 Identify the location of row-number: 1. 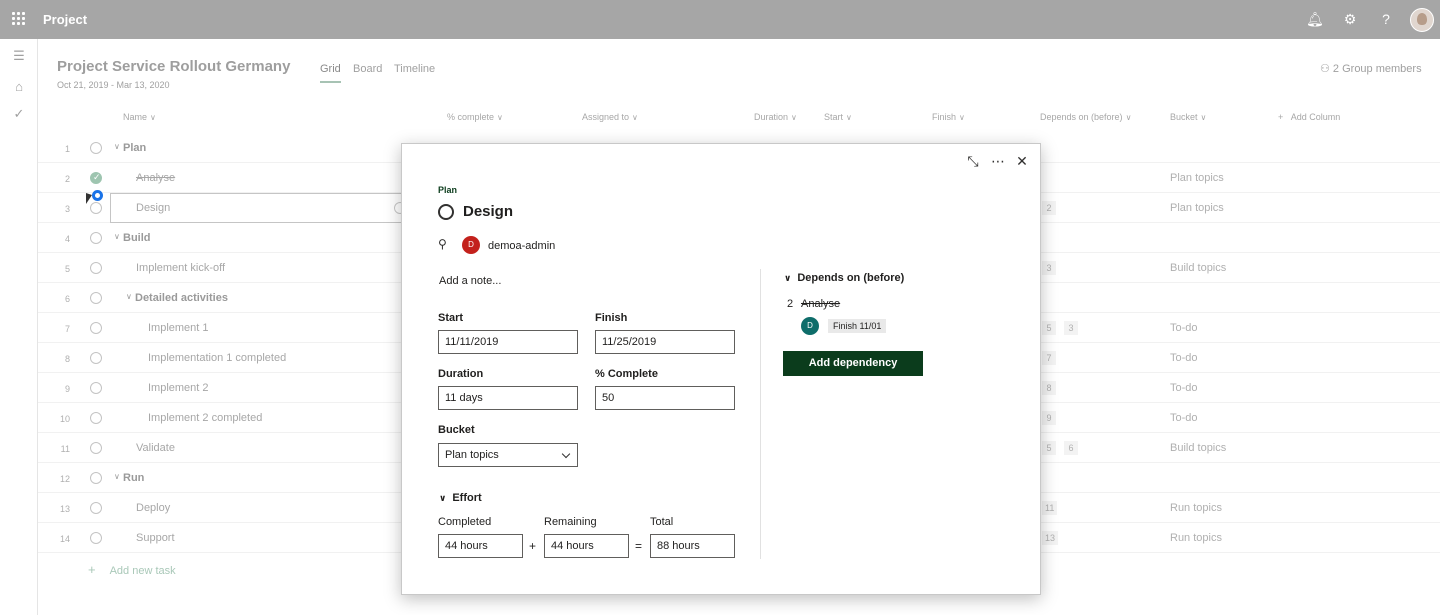
(67, 149).